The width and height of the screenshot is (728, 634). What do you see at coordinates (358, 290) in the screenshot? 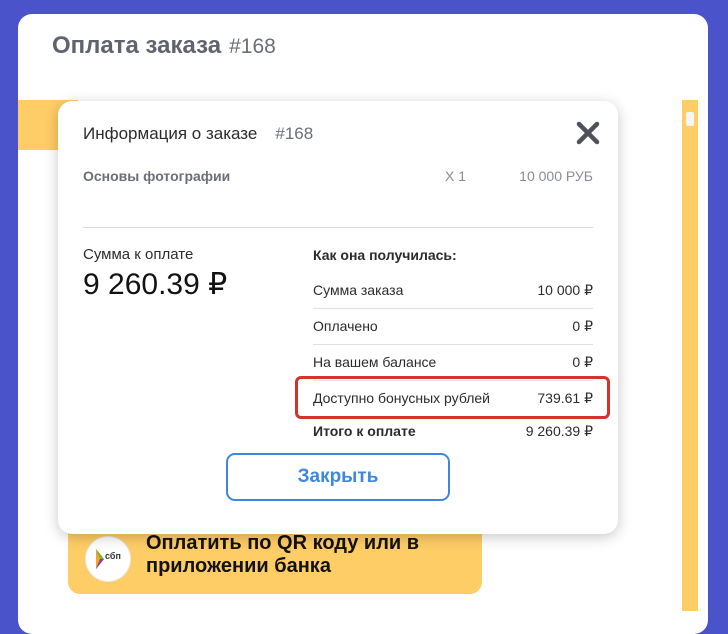
I see `breakdown-label: Сумма заказа` at bounding box center [358, 290].